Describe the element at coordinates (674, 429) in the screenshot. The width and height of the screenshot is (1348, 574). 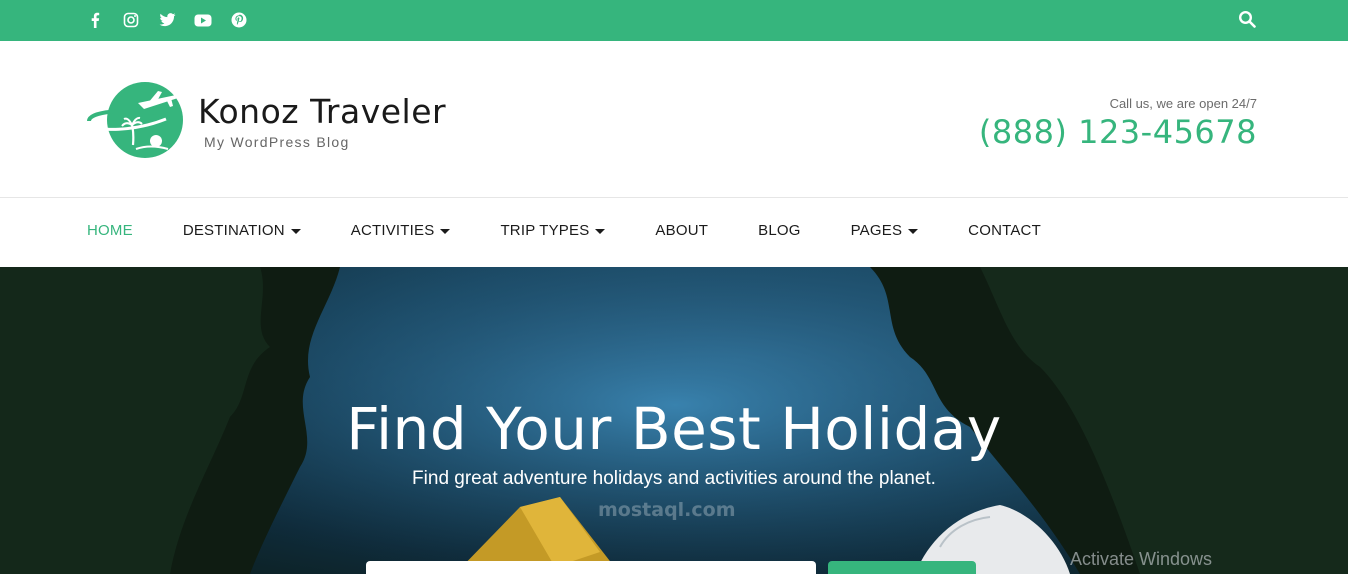
I see `hero-title: Find Your Best Holiday` at that location.